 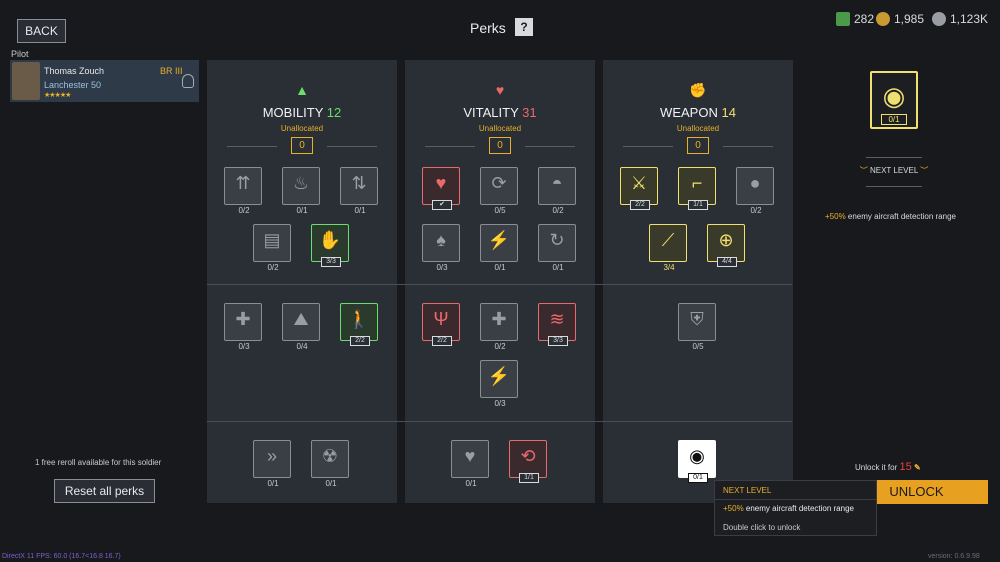 I want to click on gold-bars-value: 282, so click(x=864, y=19).